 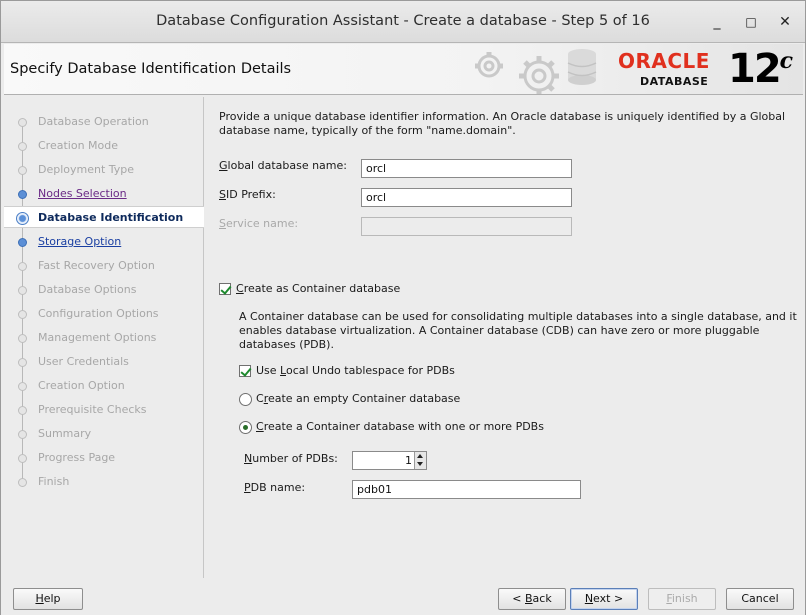 I want to click on pdb-name-label: PDB name:, so click(x=274, y=487).